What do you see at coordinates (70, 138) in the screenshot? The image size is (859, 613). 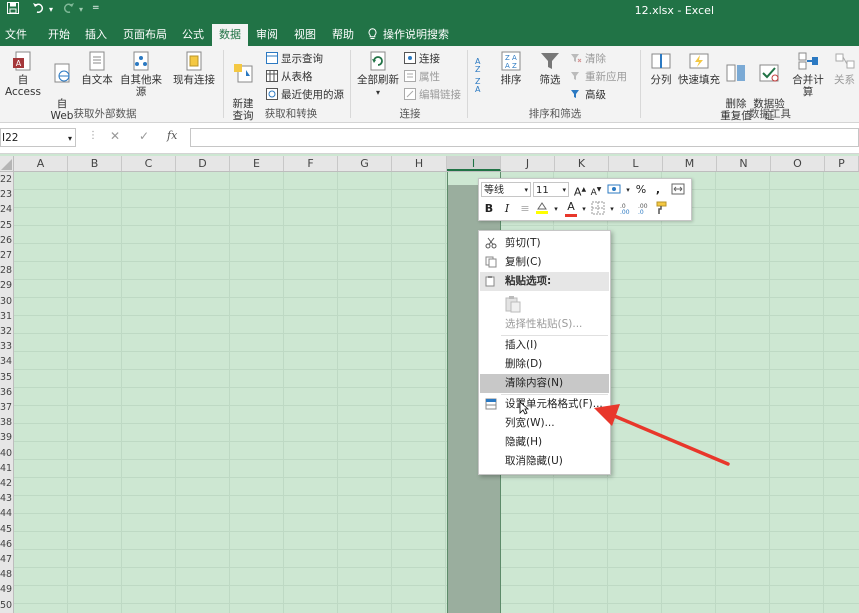 I see `name-box-dropdown-icon: ▾` at bounding box center [70, 138].